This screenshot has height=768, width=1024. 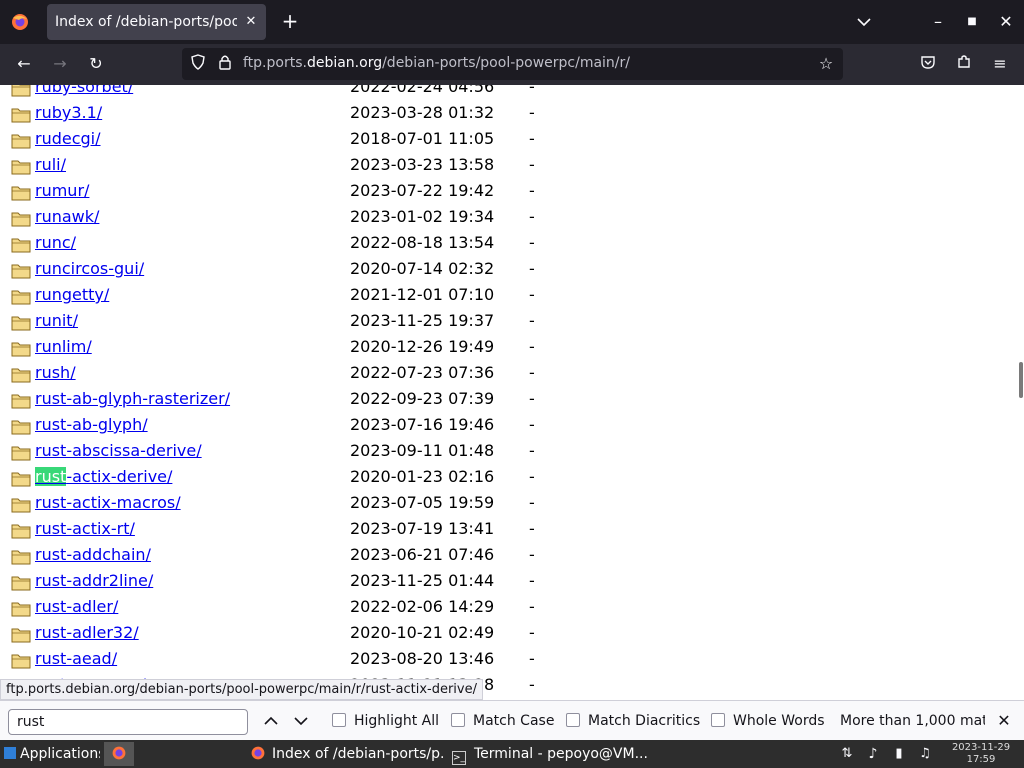 I want to click on directory-link: runcircos-gui/, so click(x=89, y=268).